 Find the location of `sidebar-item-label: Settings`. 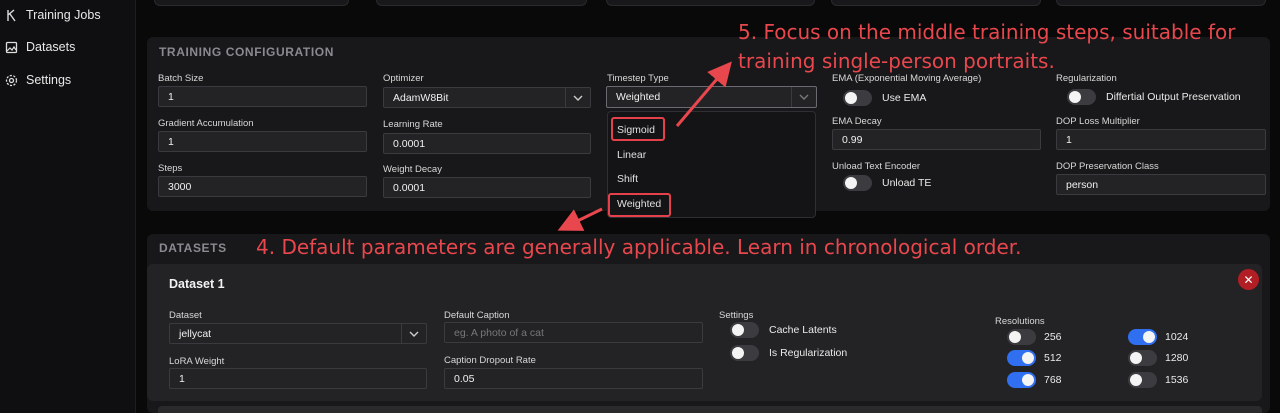

sidebar-item-label: Settings is located at coordinates (49, 80).